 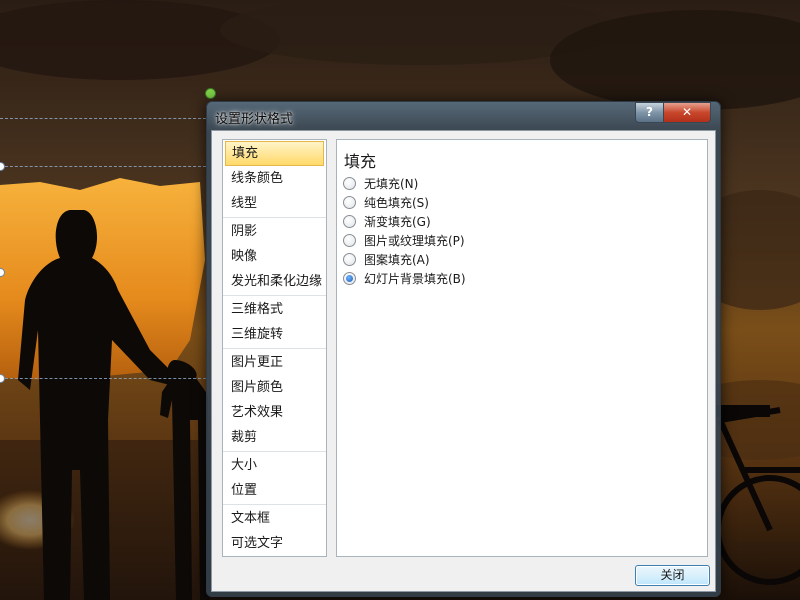 I want to click on category-position: 位置, so click(x=274, y=490).